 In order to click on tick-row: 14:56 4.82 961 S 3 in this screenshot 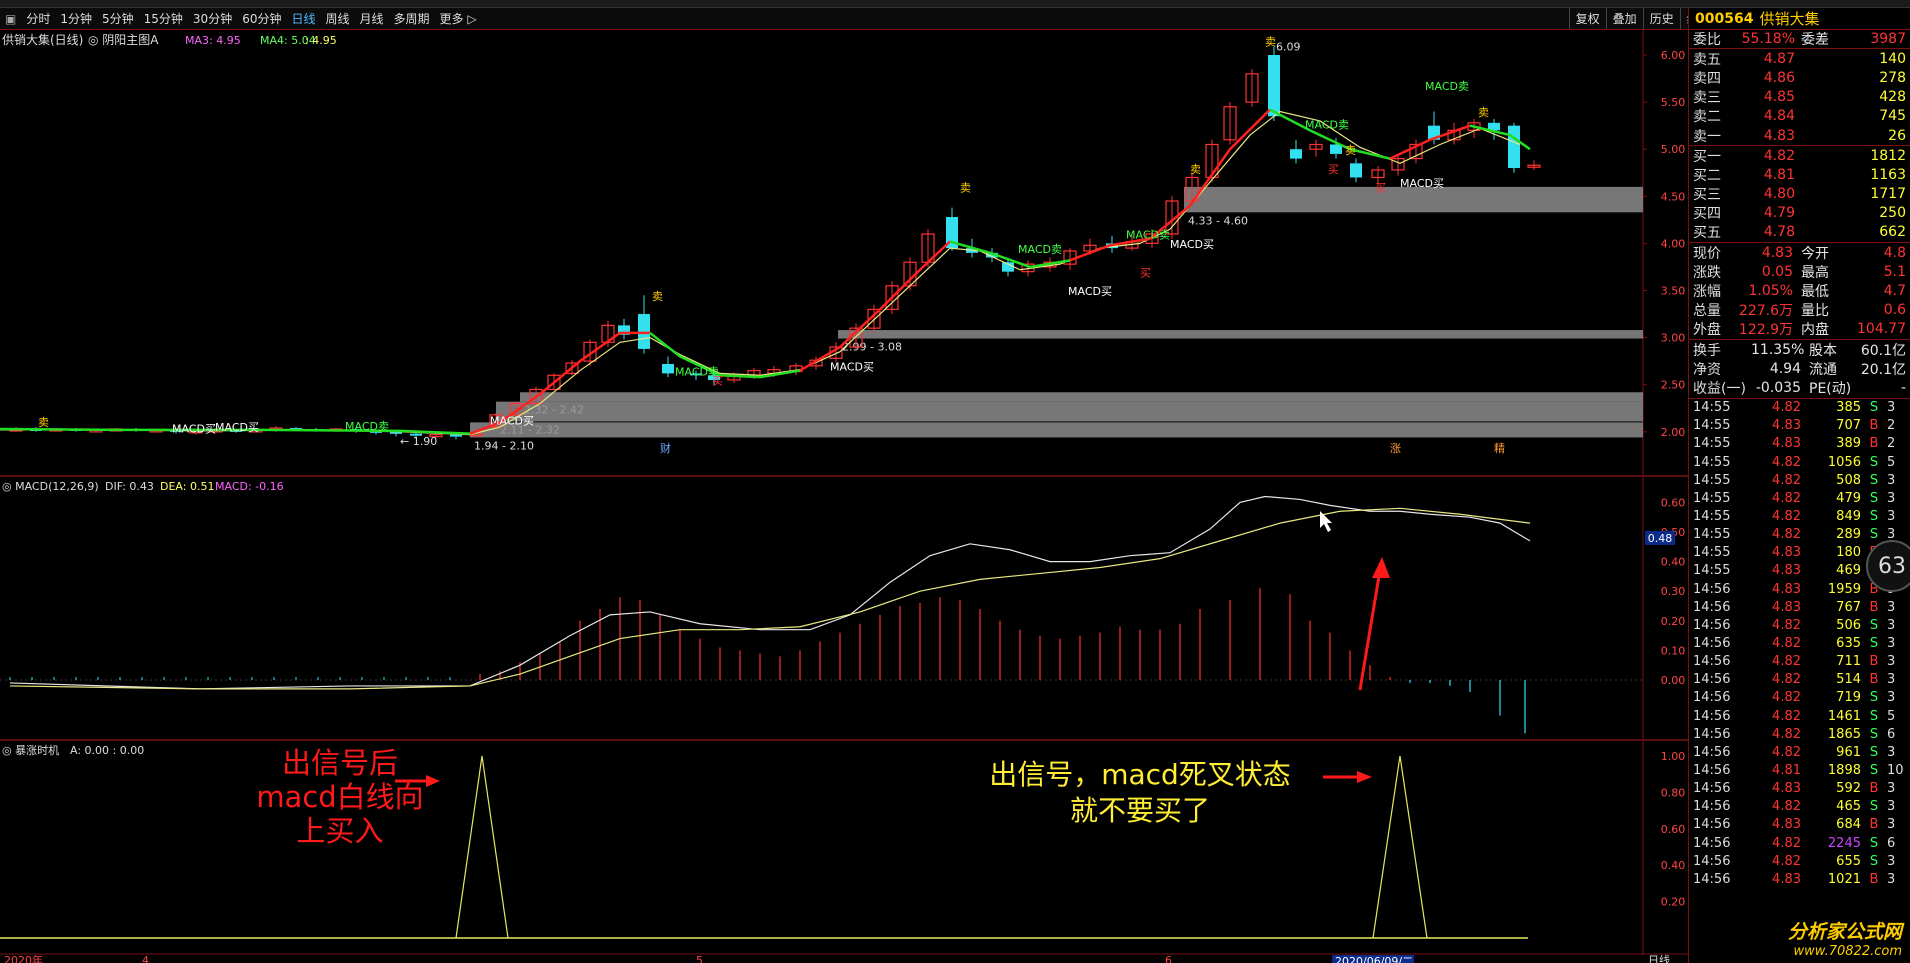, I will do `click(1794, 752)`.